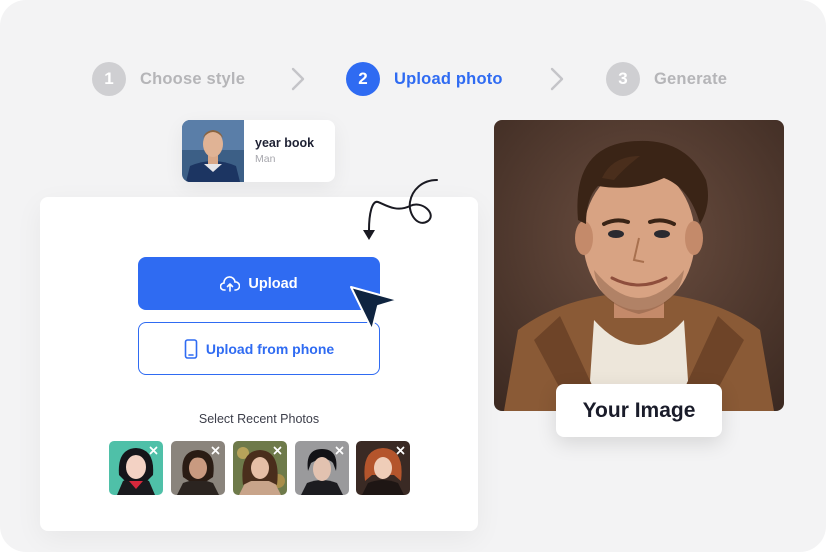 The image size is (826, 552). Describe the element at coordinates (270, 348) in the screenshot. I see `upload-from-phone-label: Upload from phone` at that location.